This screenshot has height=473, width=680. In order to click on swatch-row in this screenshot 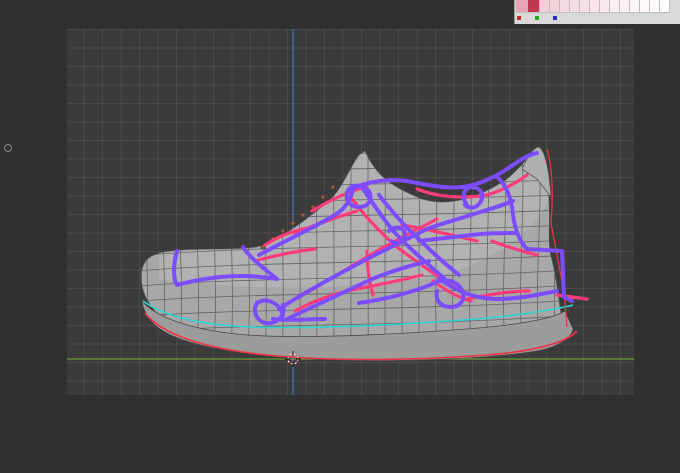, I will do `click(593, 6)`.